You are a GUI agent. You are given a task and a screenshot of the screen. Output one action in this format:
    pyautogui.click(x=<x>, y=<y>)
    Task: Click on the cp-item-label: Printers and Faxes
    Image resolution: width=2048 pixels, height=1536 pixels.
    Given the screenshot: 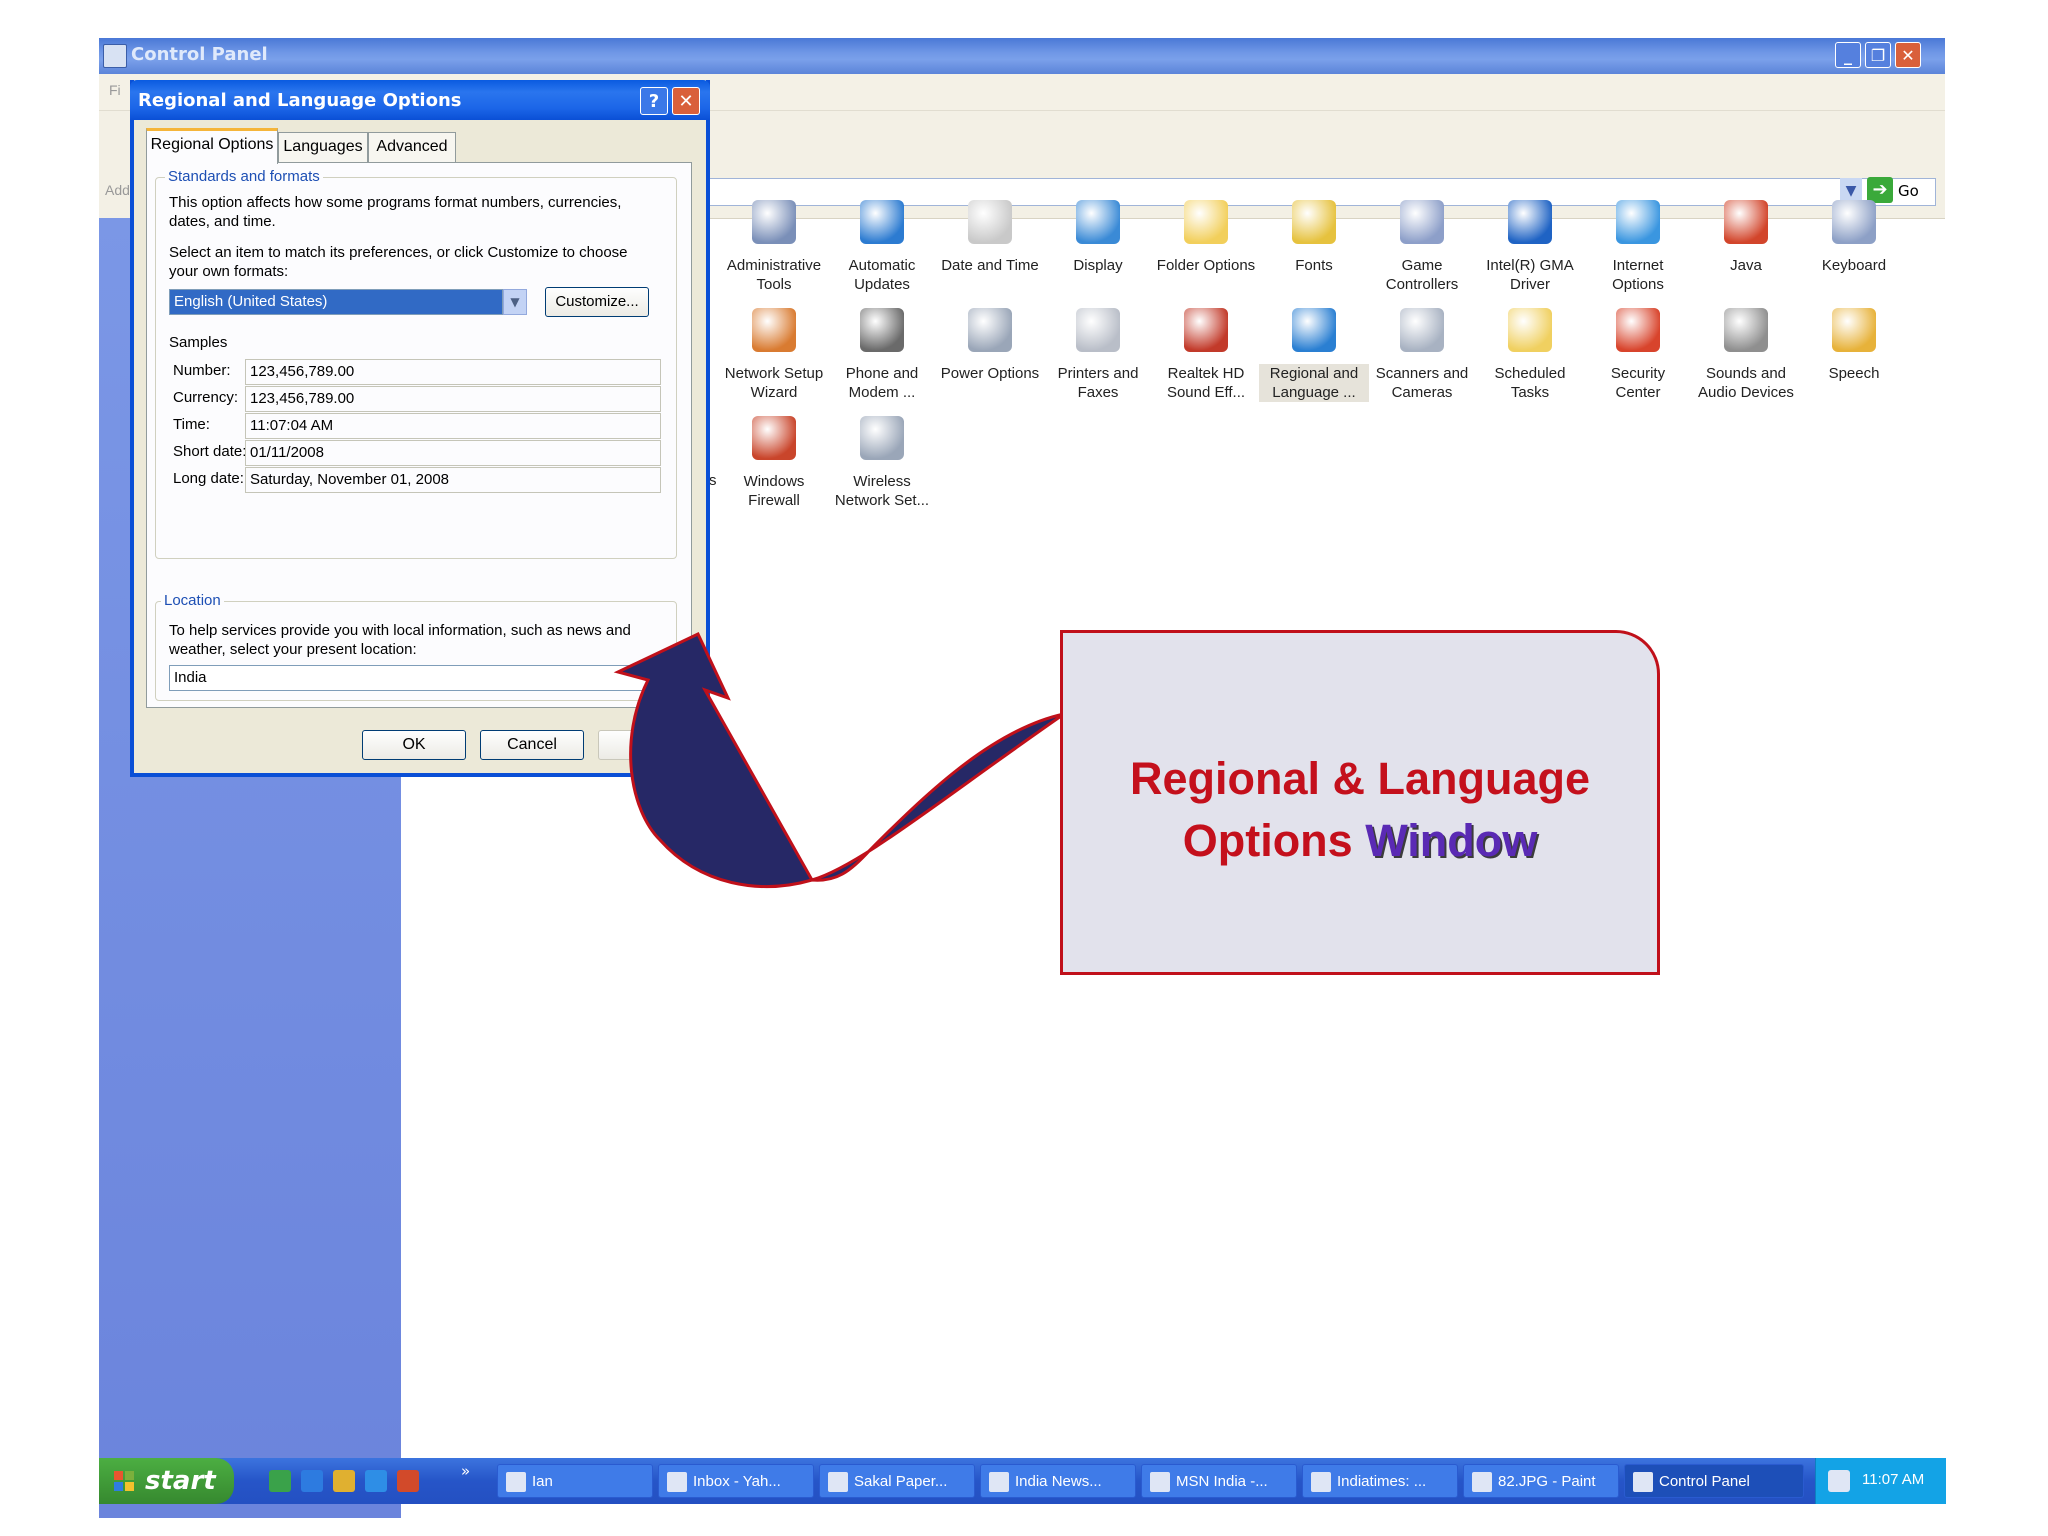 What is the action you would take?
    pyautogui.click(x=1098, y=383)
    